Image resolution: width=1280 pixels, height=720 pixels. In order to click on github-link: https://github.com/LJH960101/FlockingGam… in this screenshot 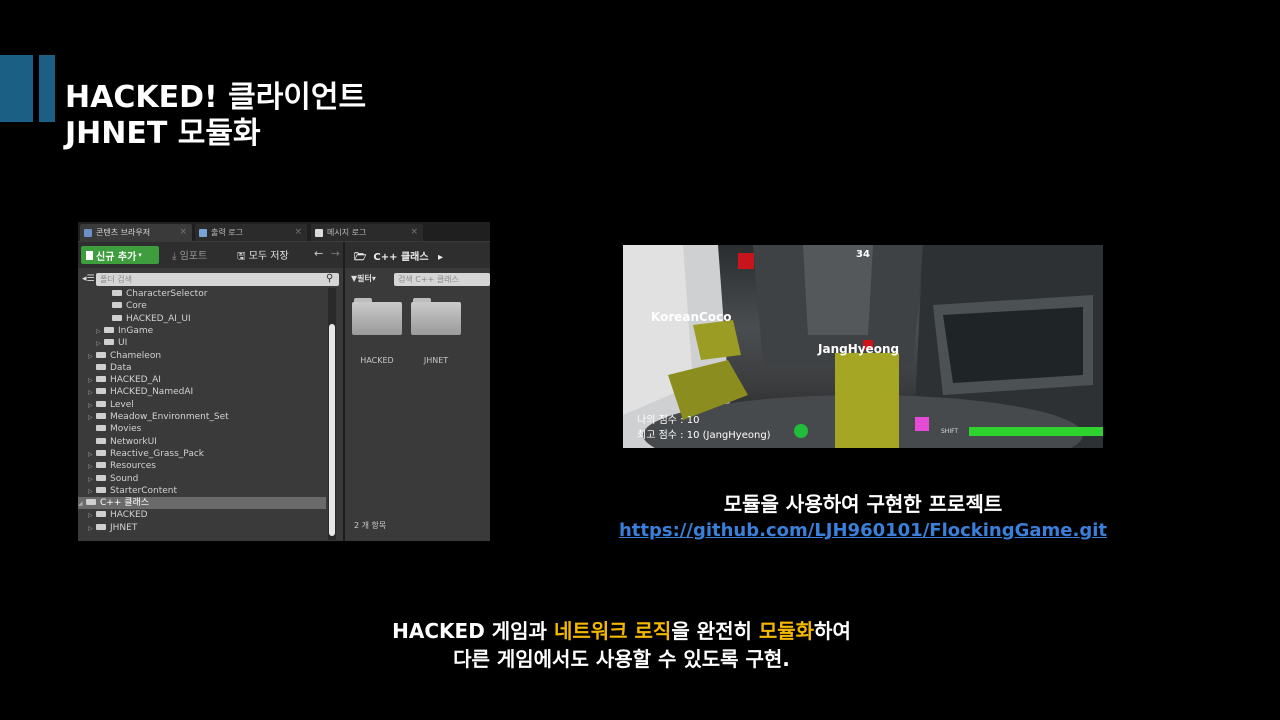, I will do `click(863, 530)`.